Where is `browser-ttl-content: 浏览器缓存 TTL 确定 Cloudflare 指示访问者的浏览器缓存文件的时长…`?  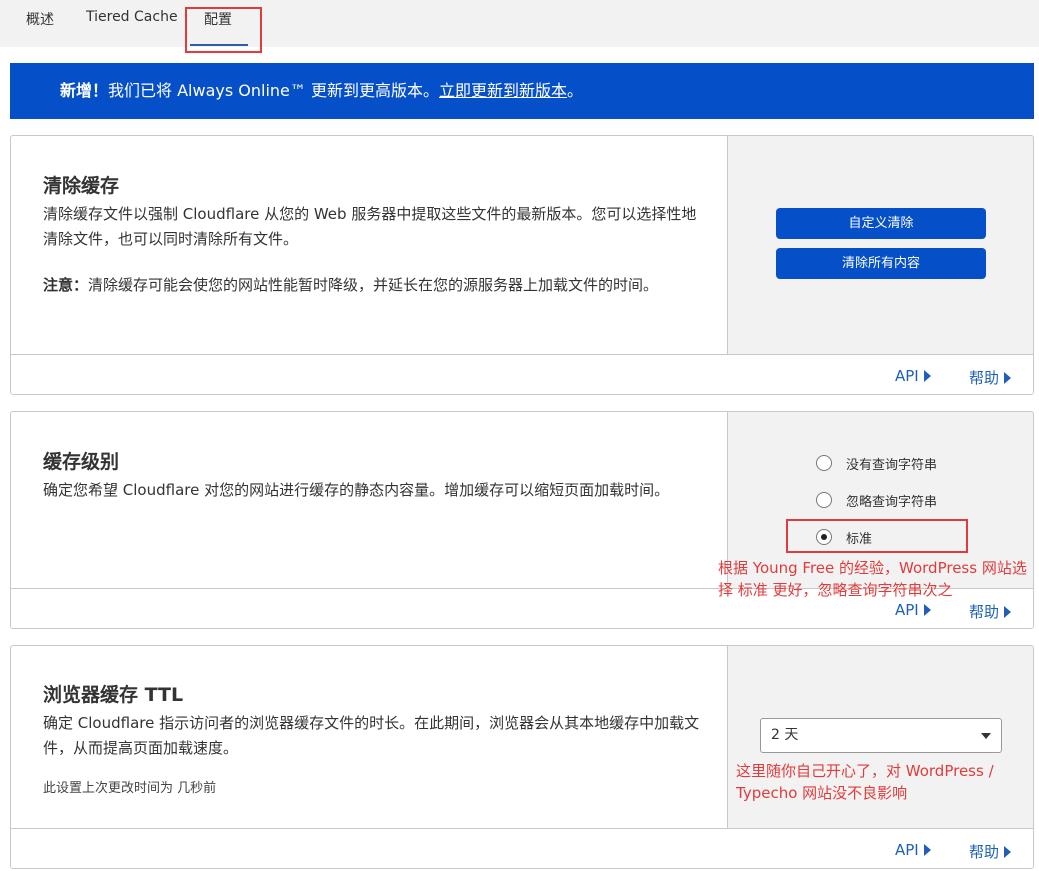 browser-ttl-content: 浏览器缓存 TTL 确定 Cloudflare 指示访问者的浏览器缓存文件的时长… is located at coordinates (369, 737).